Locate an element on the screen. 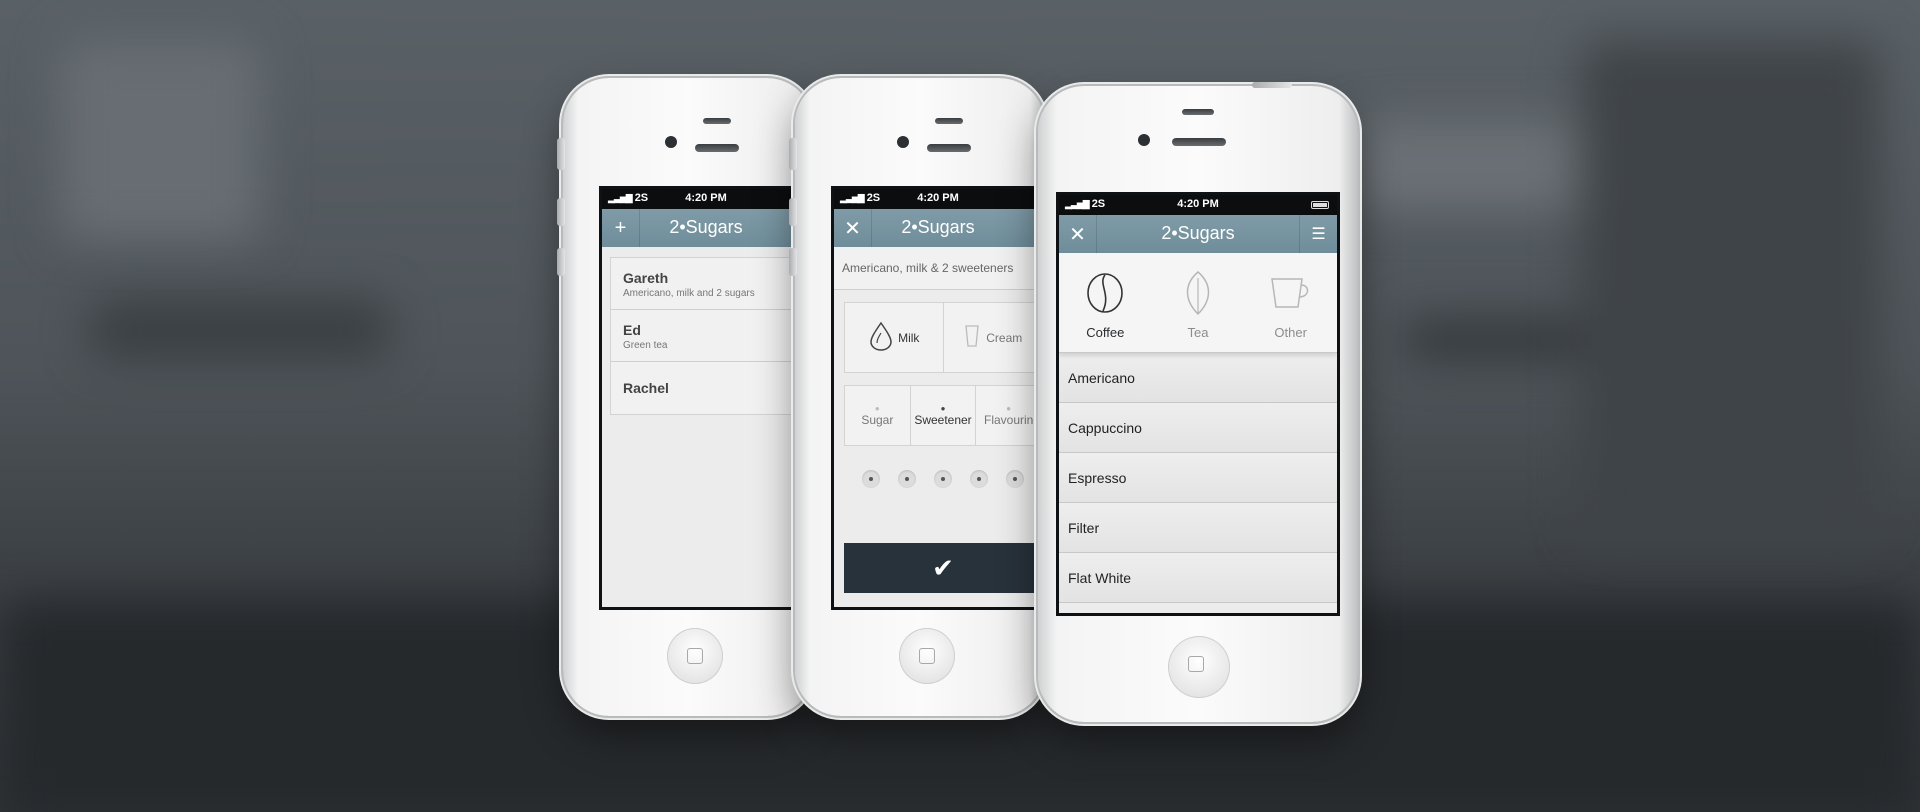 Image resolution: width=1920 pixels, height=812 pixels. additions-selector: Milk Cream is located at coordinates (943, 337).